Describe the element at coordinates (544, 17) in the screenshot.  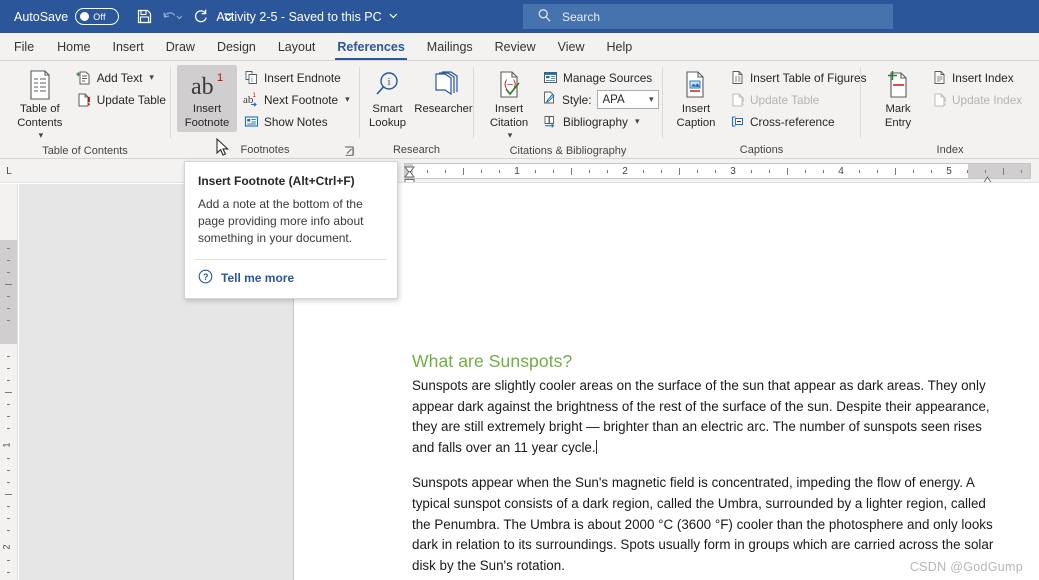
I see `search-icon` at that location.